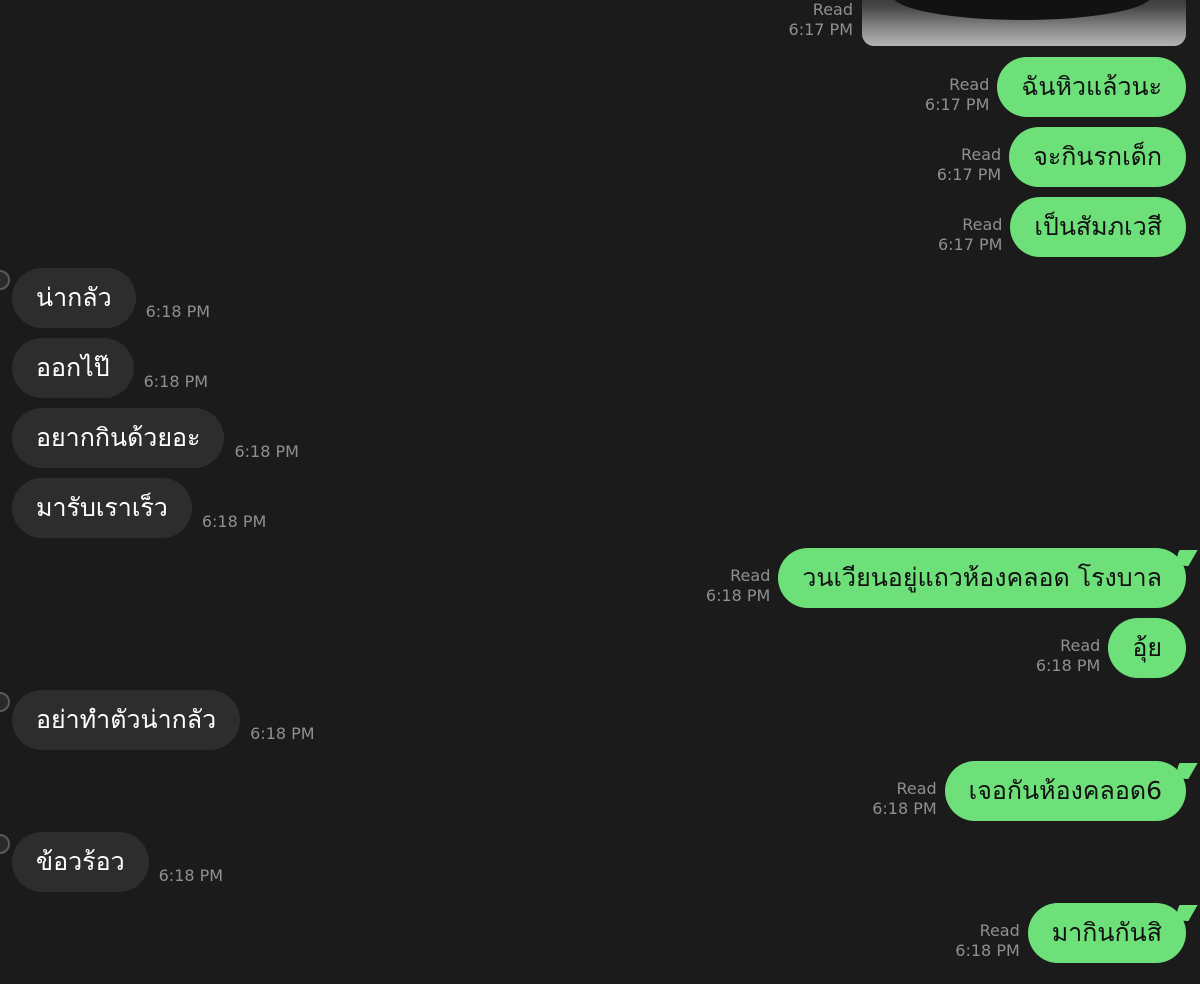  Describe the element at coordinates (102, 508) in the screenshot. I see `message-bubble-incoming: มารับเราเร็ว` at that location.